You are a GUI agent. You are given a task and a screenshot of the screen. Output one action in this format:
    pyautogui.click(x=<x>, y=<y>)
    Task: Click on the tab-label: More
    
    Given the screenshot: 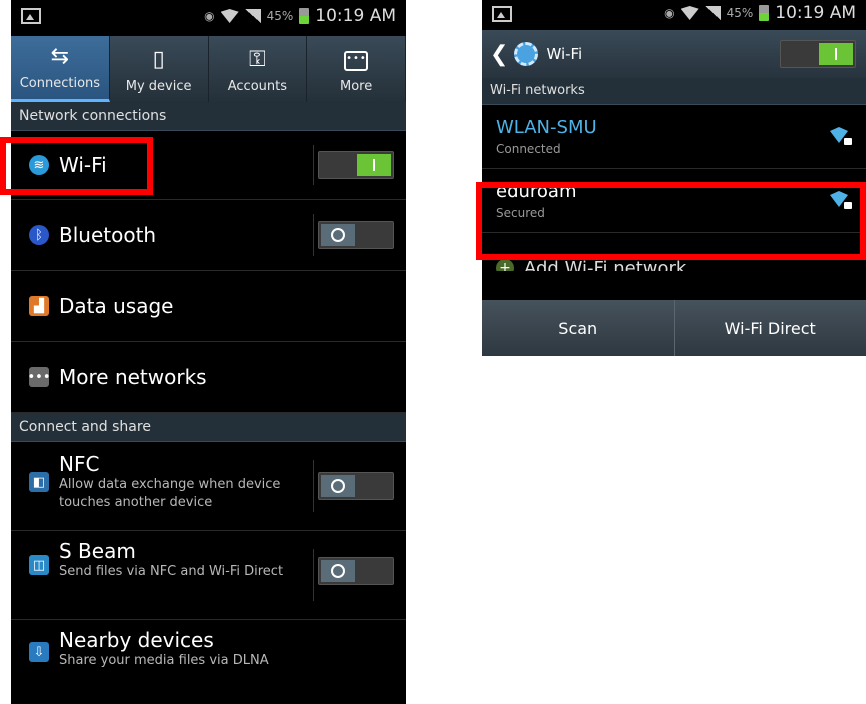 What is the action you would take?
    pyautogui.click(x=356, y=86)
    